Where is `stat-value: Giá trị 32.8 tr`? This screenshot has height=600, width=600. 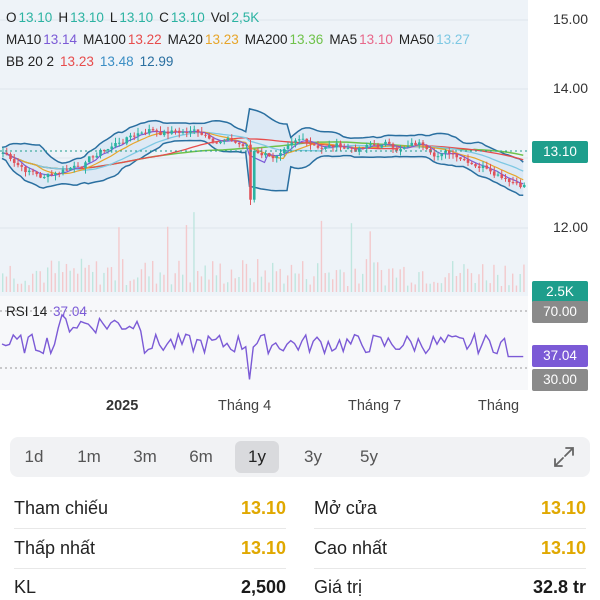
stat-value: Giá trị 32.8 tr is located at coordinates (450, 583).